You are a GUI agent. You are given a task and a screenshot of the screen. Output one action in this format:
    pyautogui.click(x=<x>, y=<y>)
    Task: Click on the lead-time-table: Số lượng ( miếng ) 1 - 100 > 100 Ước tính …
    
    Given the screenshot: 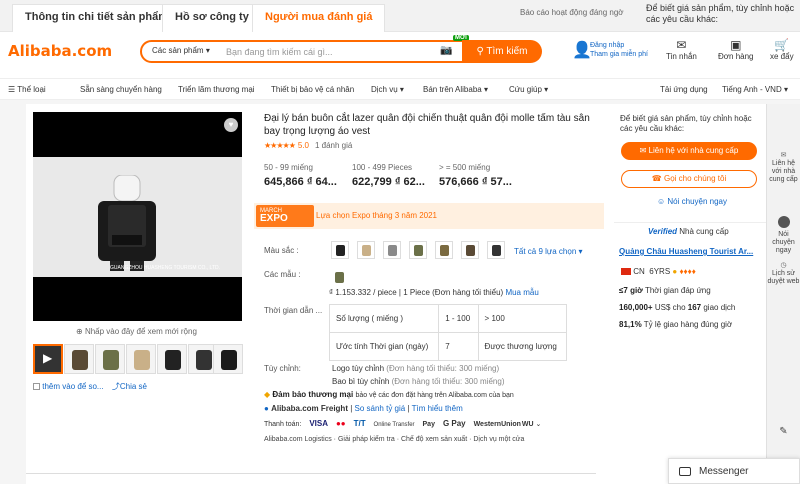 What is the action you would take?
    pyautogui.click(x=448, y=332)
    